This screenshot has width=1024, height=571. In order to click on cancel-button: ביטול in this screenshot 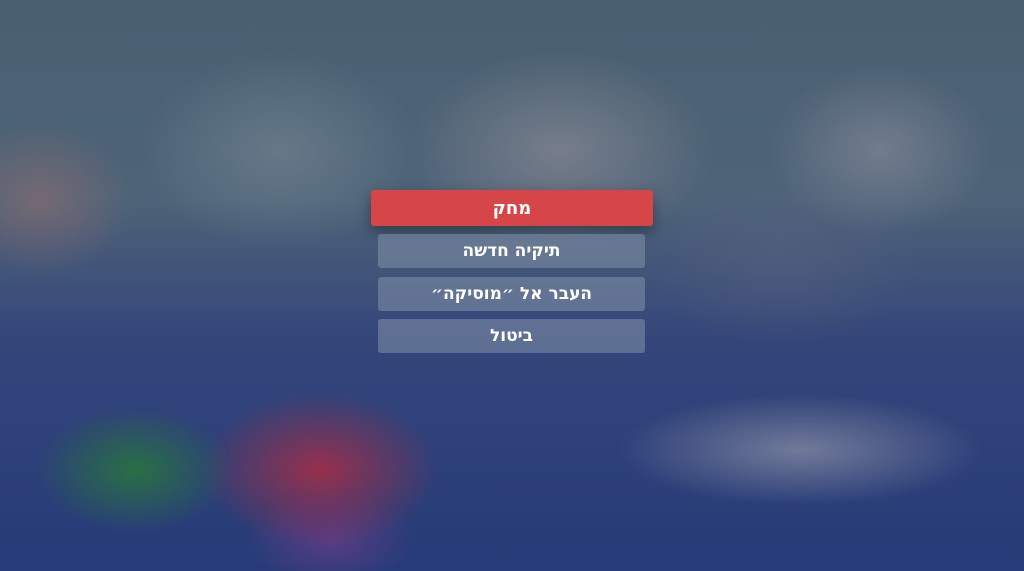, I will do `click(511, 336)`.